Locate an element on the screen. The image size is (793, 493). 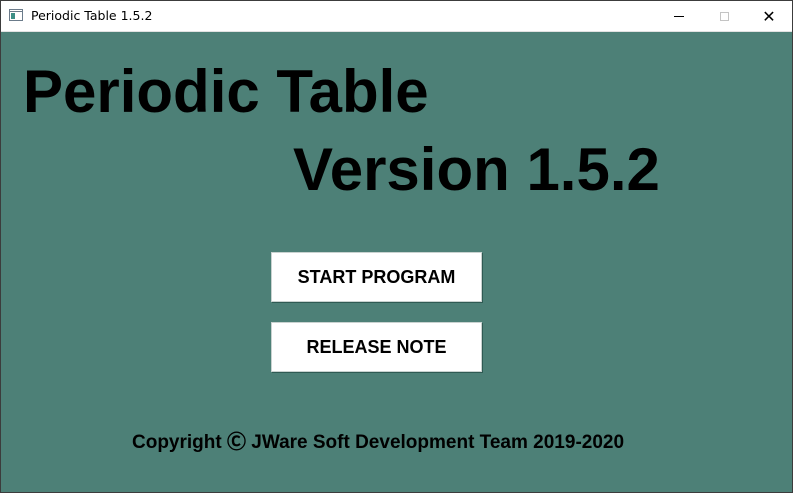
release-note-button: RELEASE NOTE is located at coordinates (376, 347).